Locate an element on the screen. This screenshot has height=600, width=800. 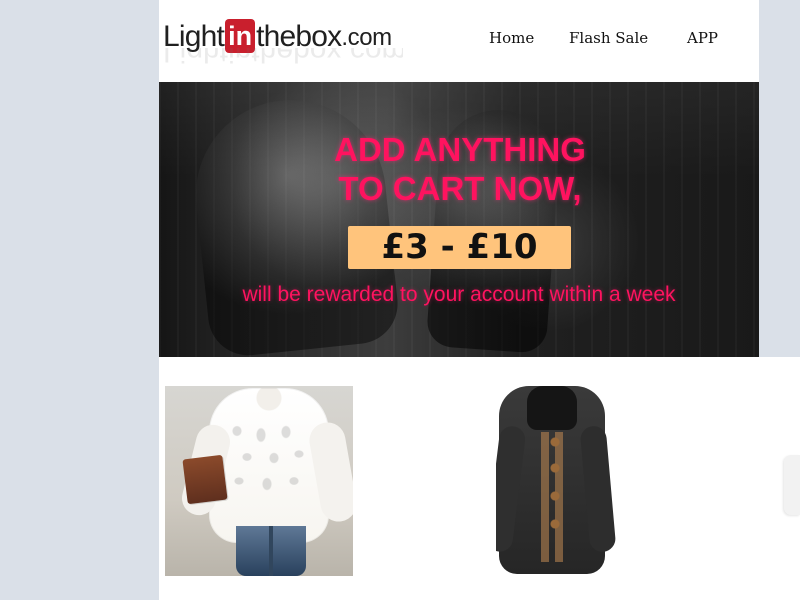
white-sweater-right-sleeve is located at coordinates (329, 472).